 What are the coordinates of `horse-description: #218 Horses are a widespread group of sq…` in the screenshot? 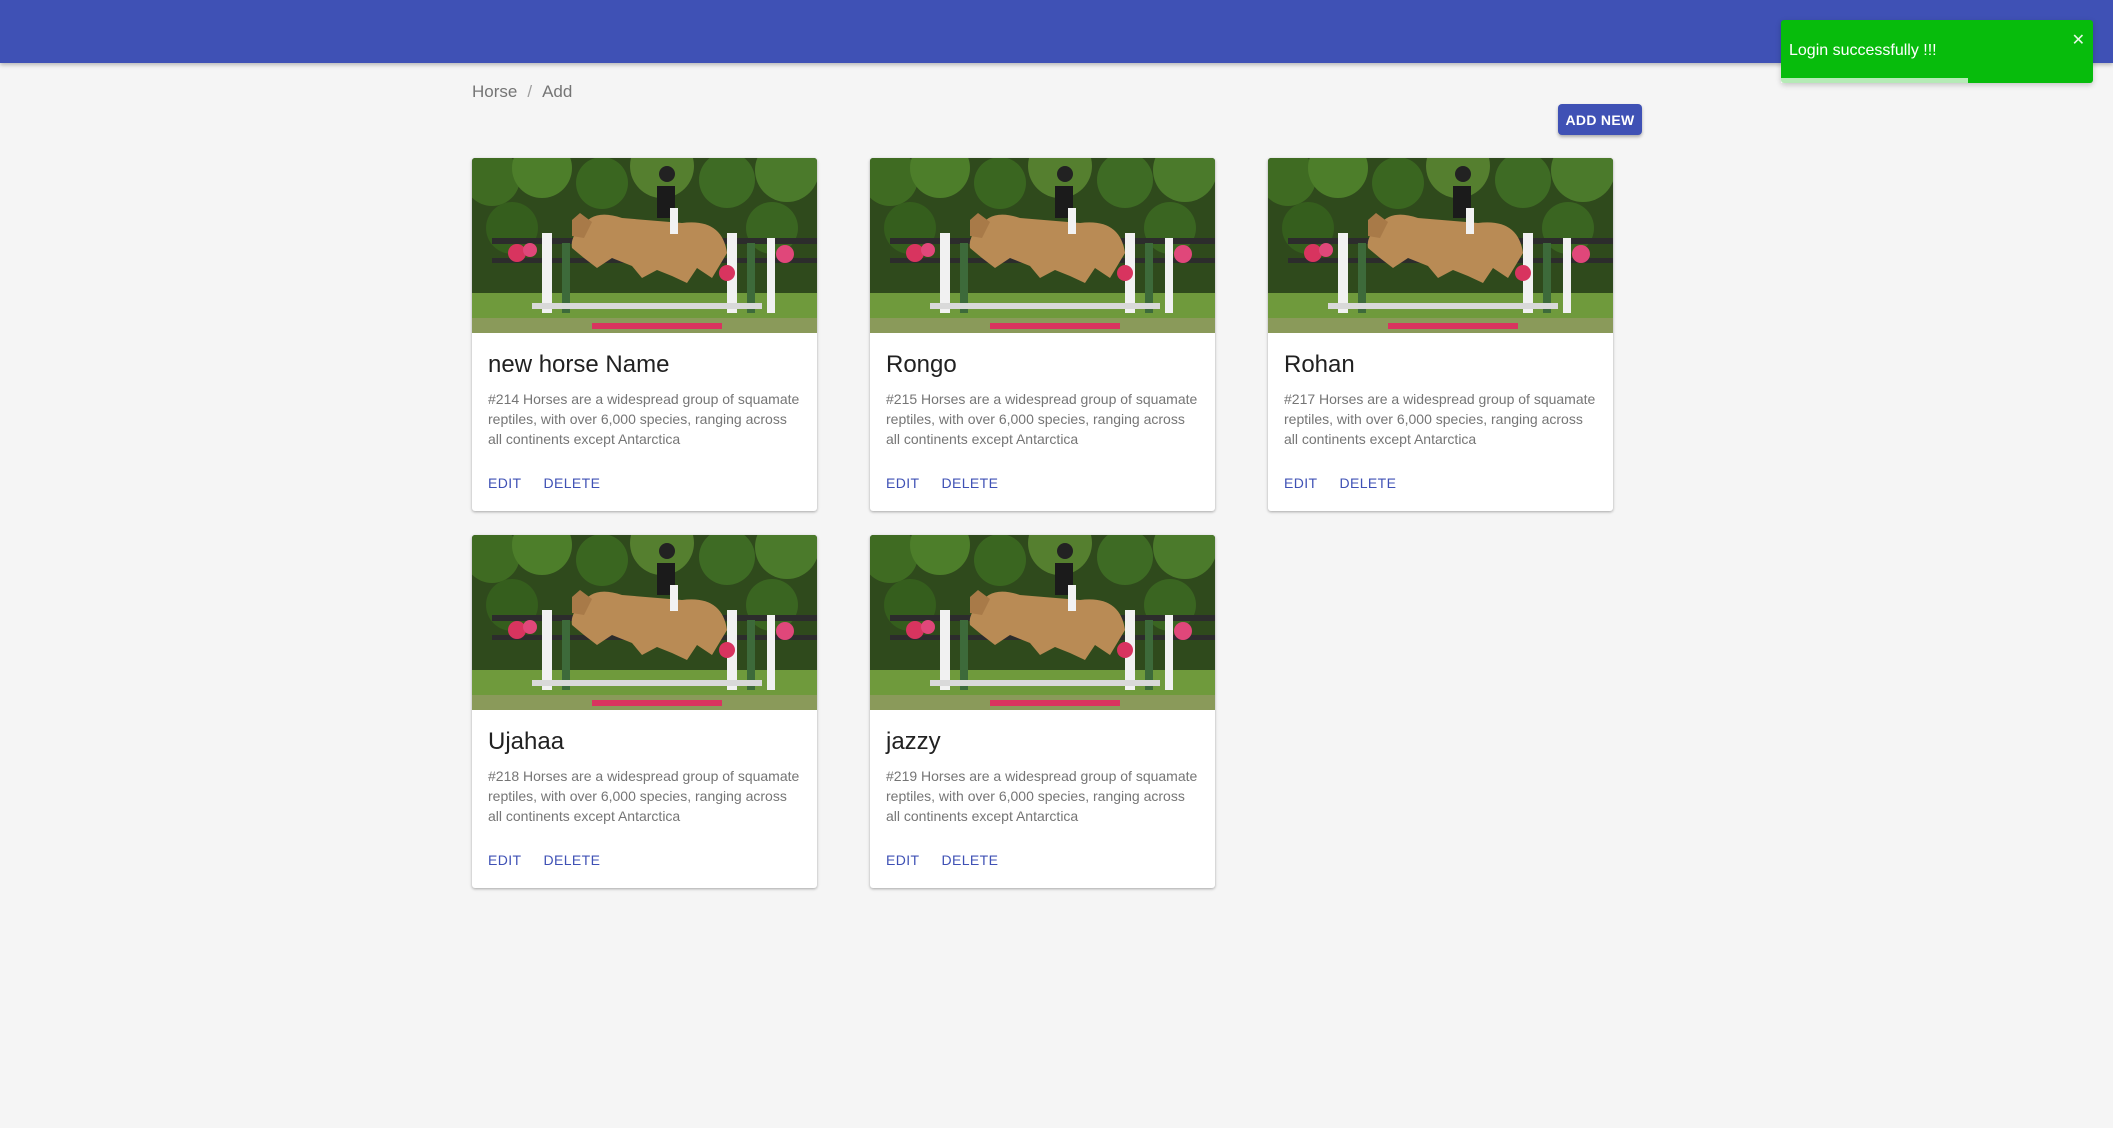 It's located at (644, 796).